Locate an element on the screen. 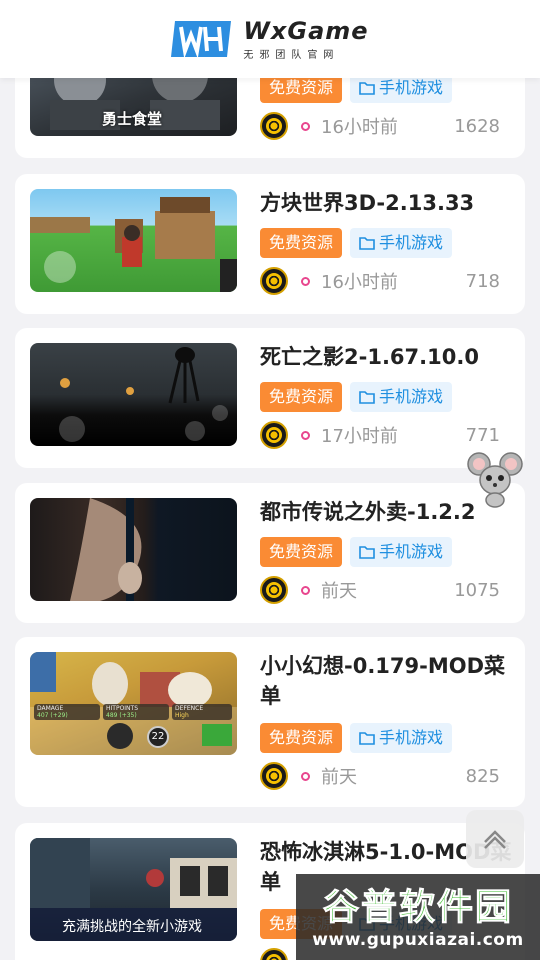  card-meta: 前天 825 is located at coordinates (380, 776).